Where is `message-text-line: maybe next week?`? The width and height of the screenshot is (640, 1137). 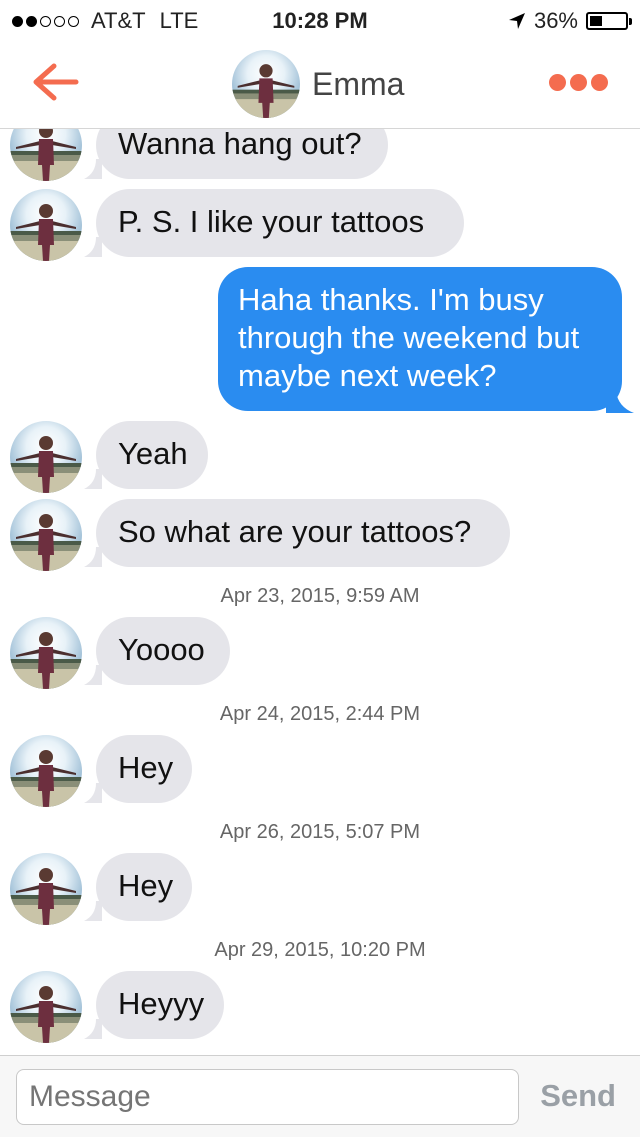 message-text-line: maybe next week? is located at coordinates (367, 375).